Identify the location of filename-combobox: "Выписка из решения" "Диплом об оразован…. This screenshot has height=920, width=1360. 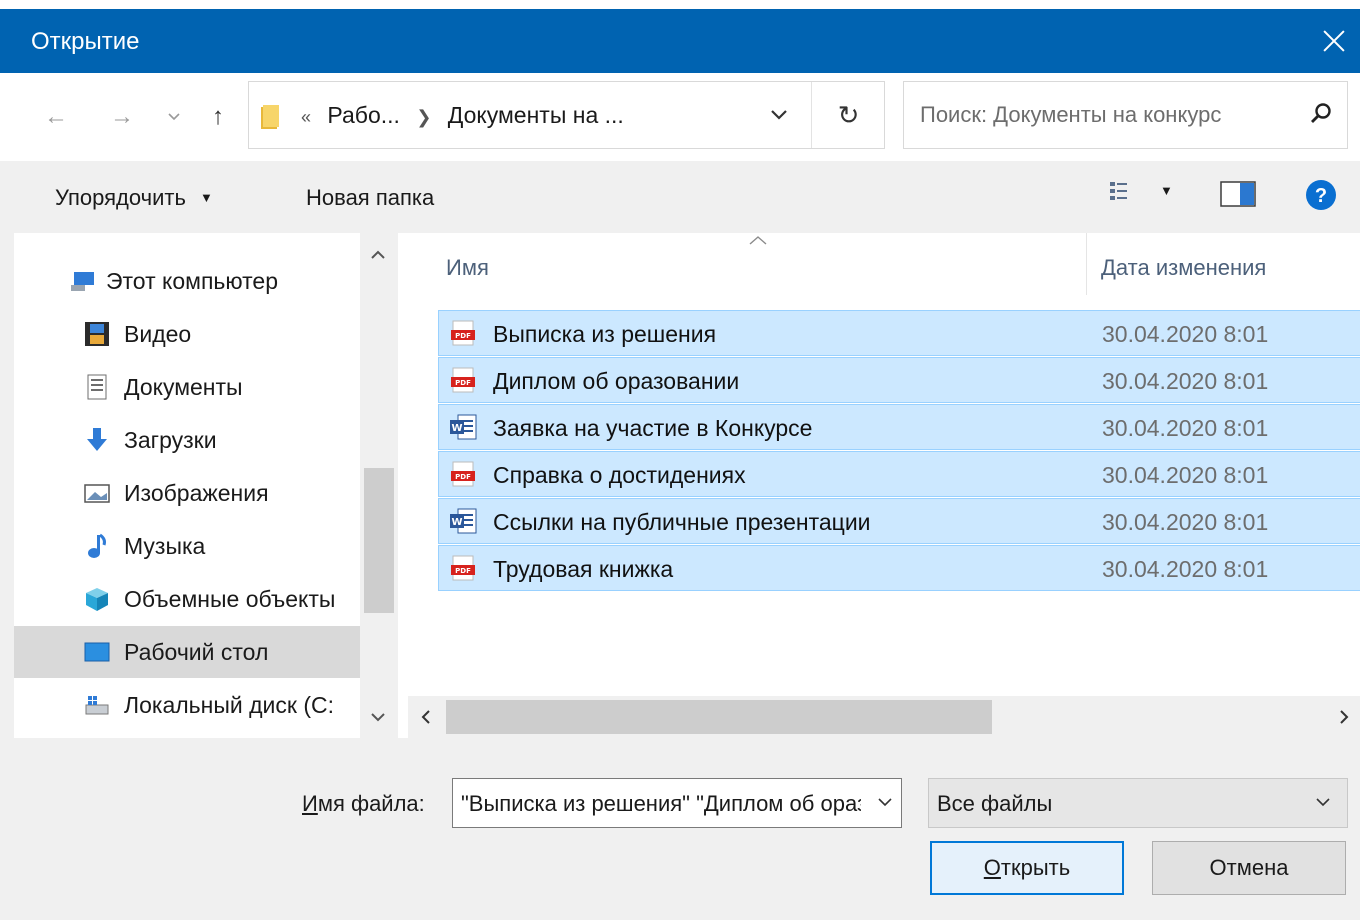
(677, 803).